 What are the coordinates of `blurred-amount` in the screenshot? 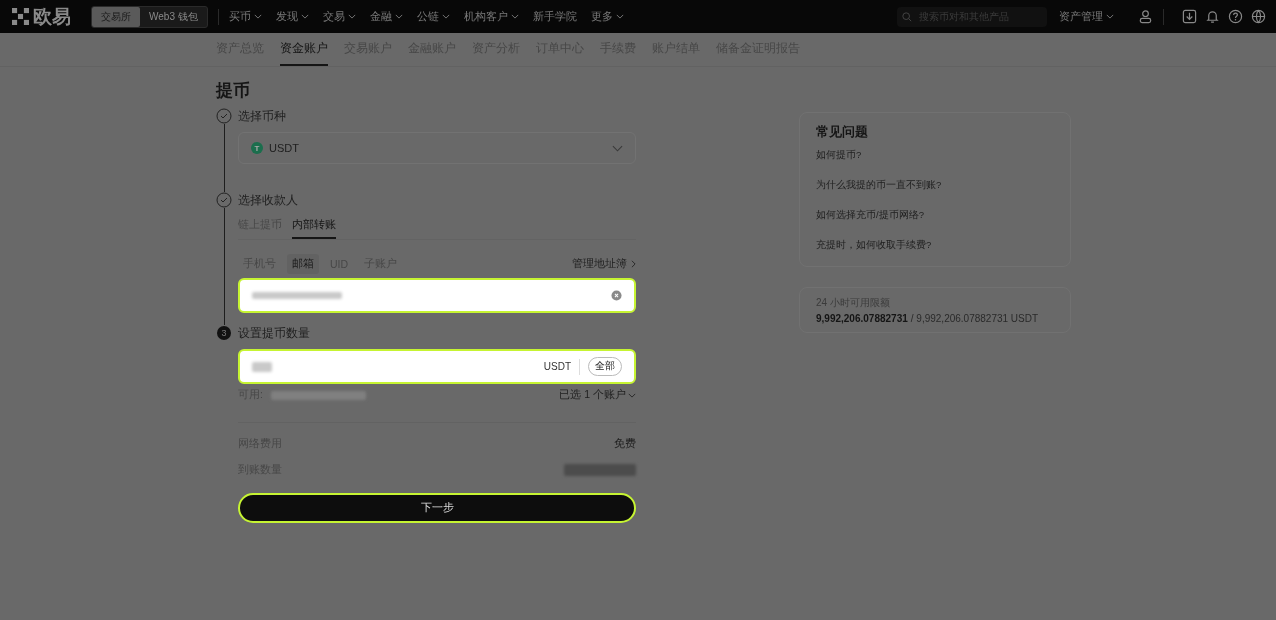 It's located at (262, 366).